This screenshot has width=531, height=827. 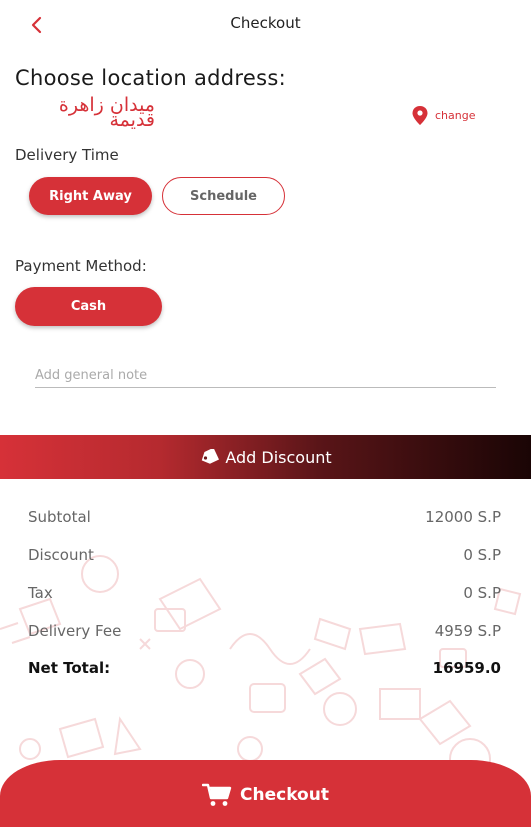 I want to click on change-label: change, so click(x=455, y=115).